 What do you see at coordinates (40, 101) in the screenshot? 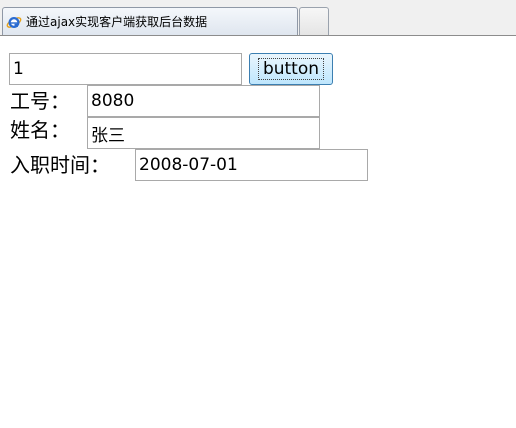
I see `employee-no-label: 工号：` at bounding box center [40, 101].